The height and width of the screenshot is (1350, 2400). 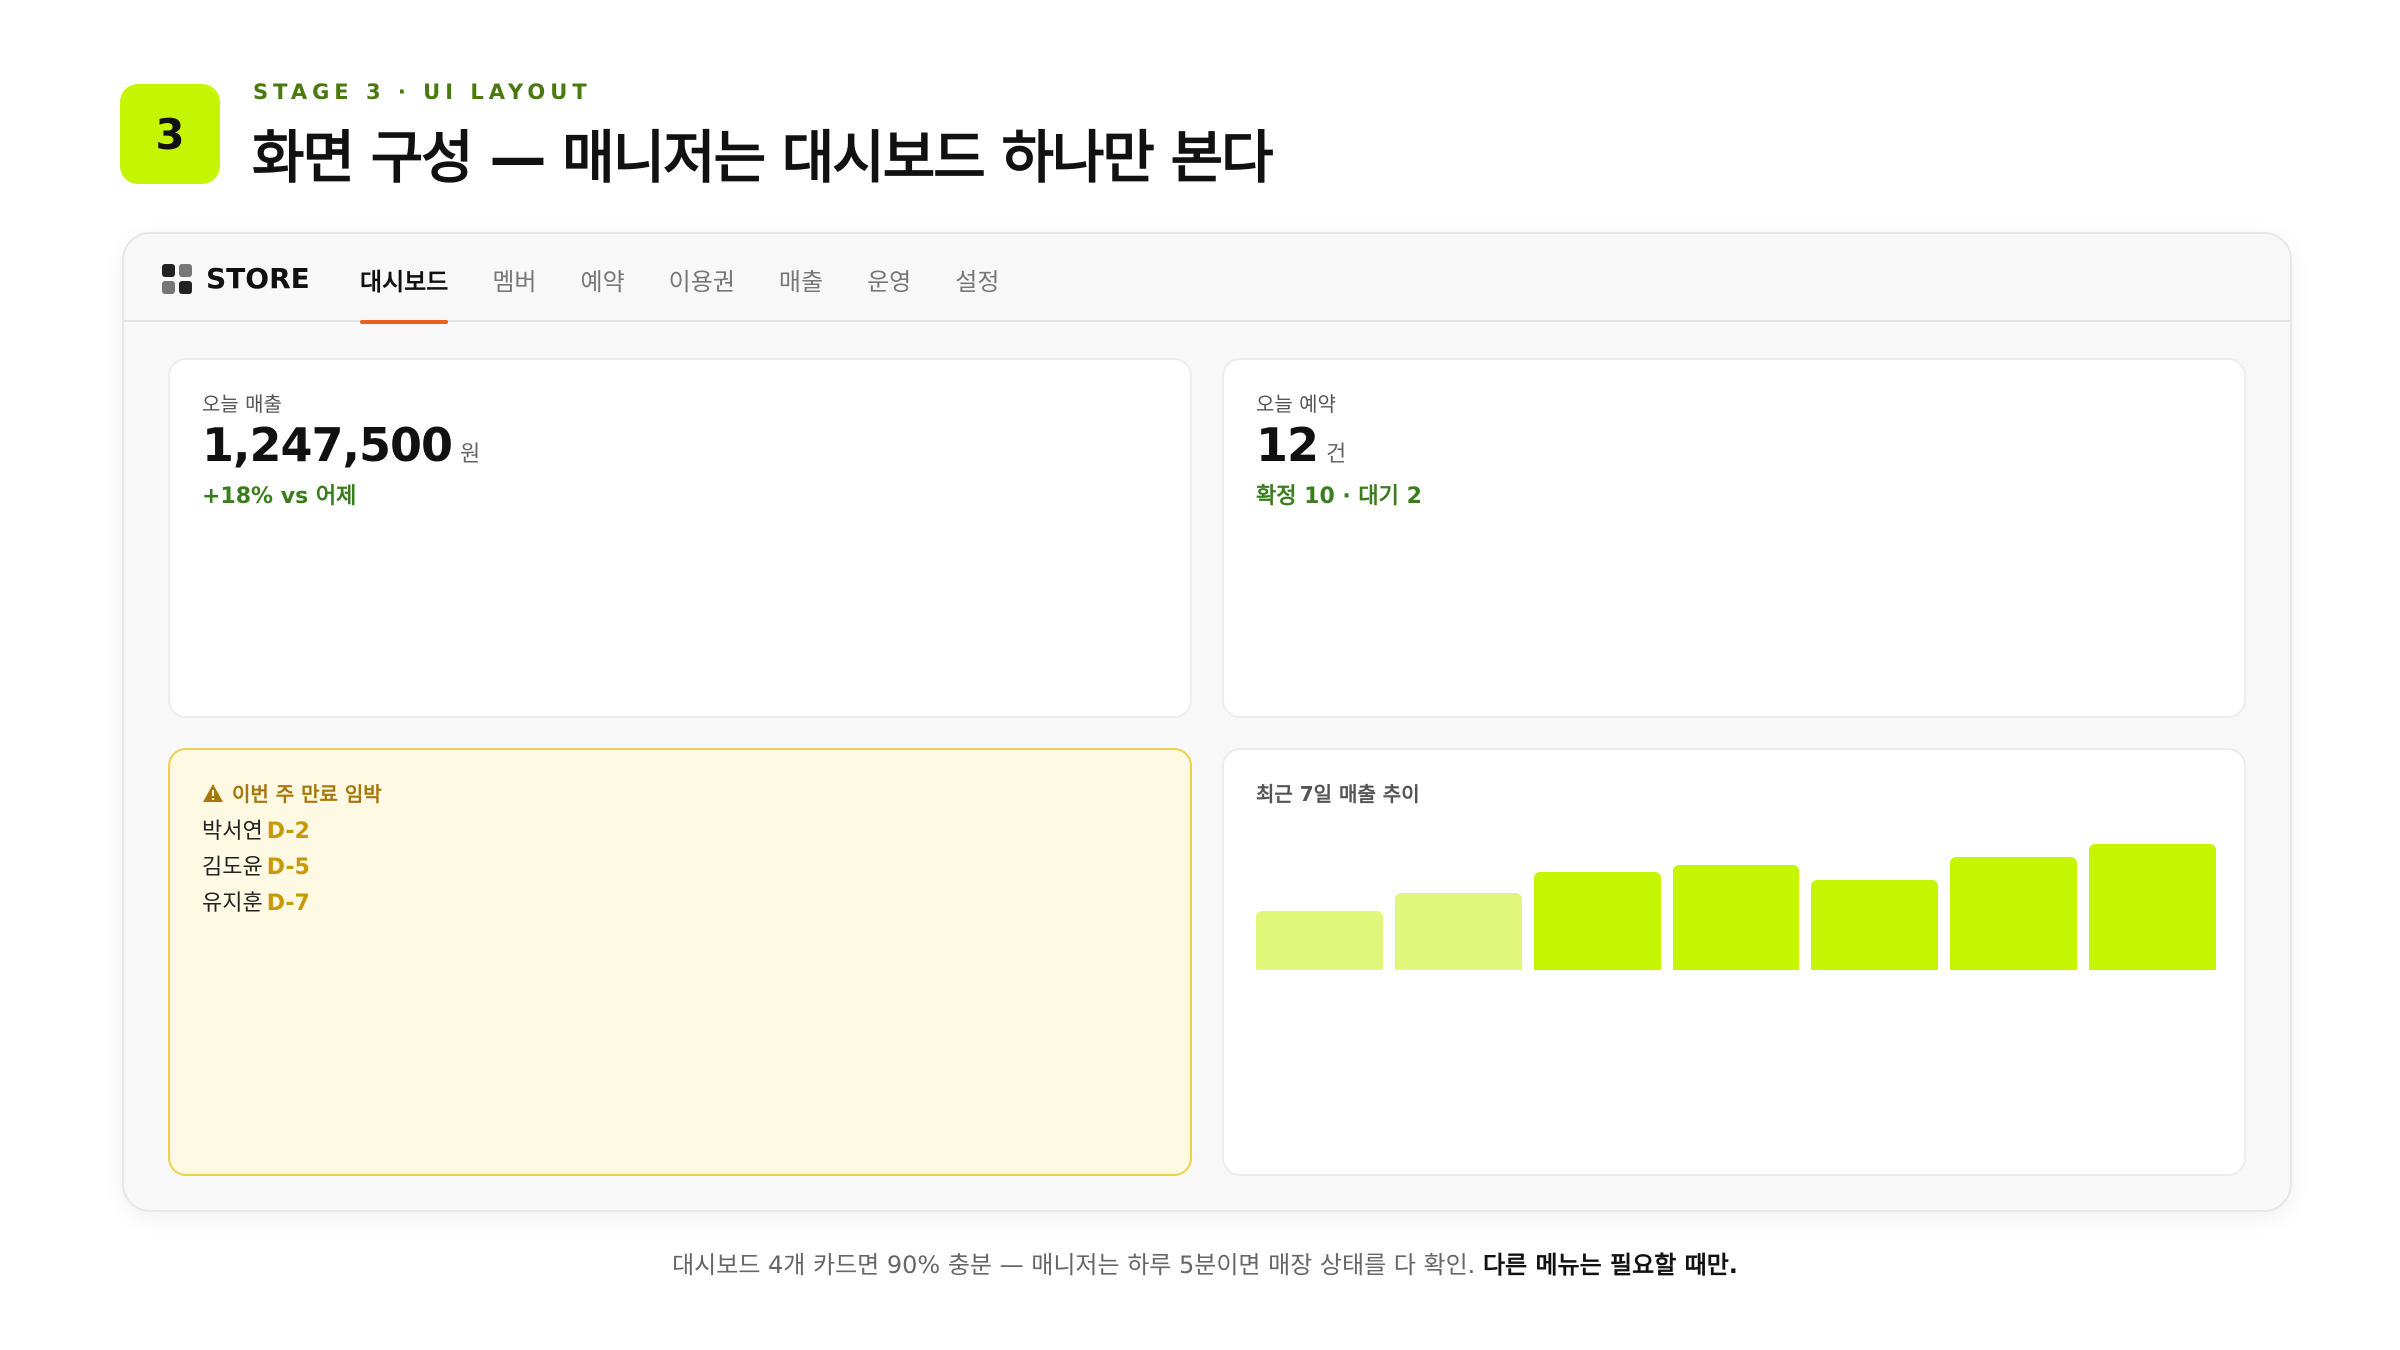 What do you see at coordinates (327, 445) in the screenshot?
I see `revenue-value: 1,247,500` at bounding box center [327, 445].